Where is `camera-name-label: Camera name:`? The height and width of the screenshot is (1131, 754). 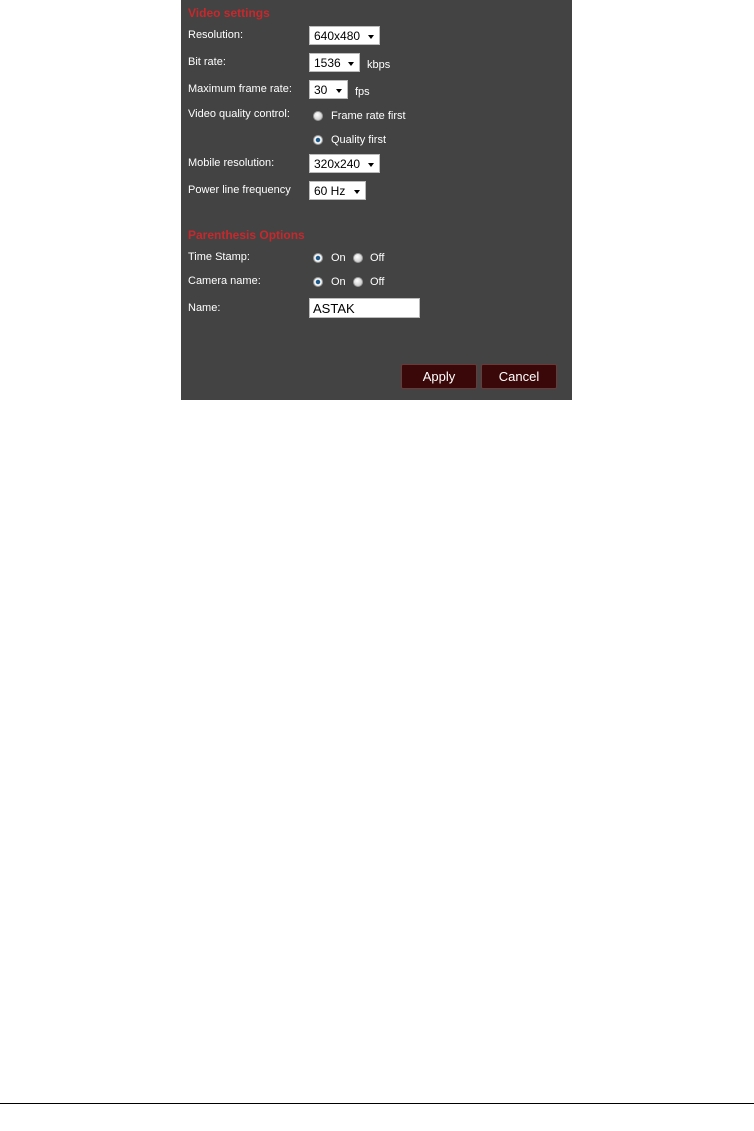 camera-name-label: Camera name: is located at coordinates (224, 281).